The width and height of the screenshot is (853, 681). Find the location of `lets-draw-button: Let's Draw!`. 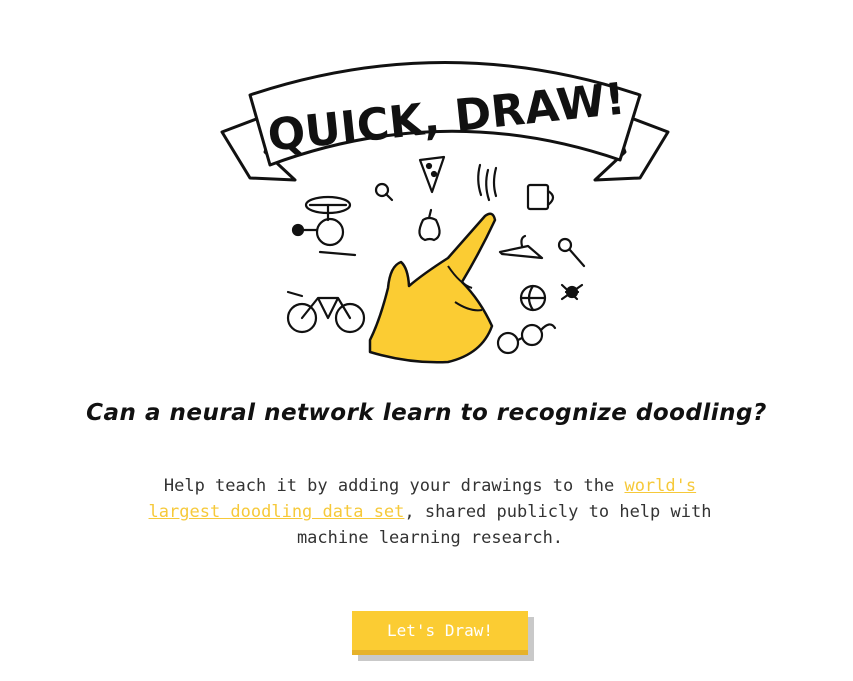

lets-draw-button: Let's Draw! is located at coordinates (440, 633).